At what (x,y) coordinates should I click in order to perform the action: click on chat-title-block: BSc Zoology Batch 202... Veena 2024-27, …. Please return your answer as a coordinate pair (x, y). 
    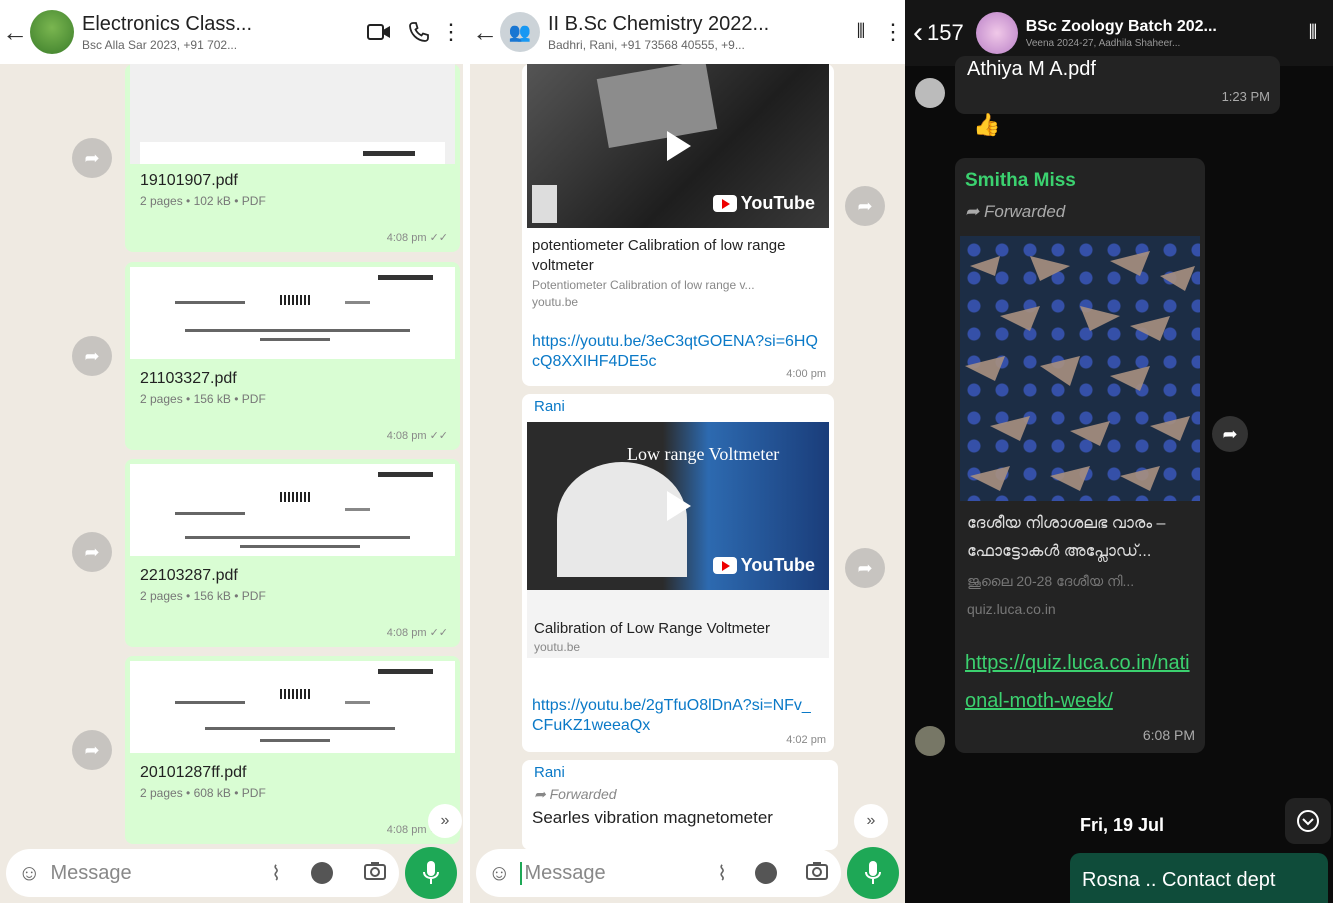
    Looking at the image, I should click on (1155, 33).